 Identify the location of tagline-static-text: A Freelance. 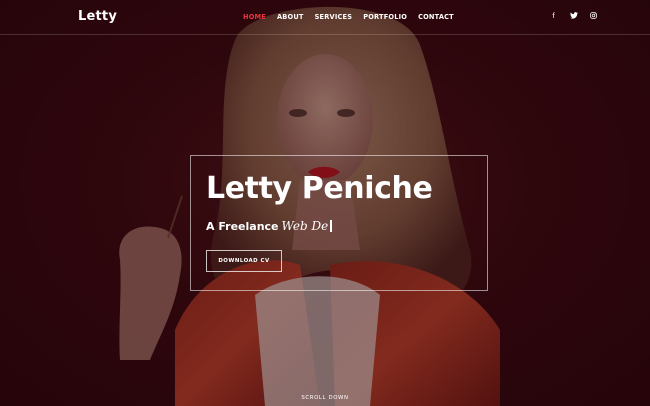
(242, 226).